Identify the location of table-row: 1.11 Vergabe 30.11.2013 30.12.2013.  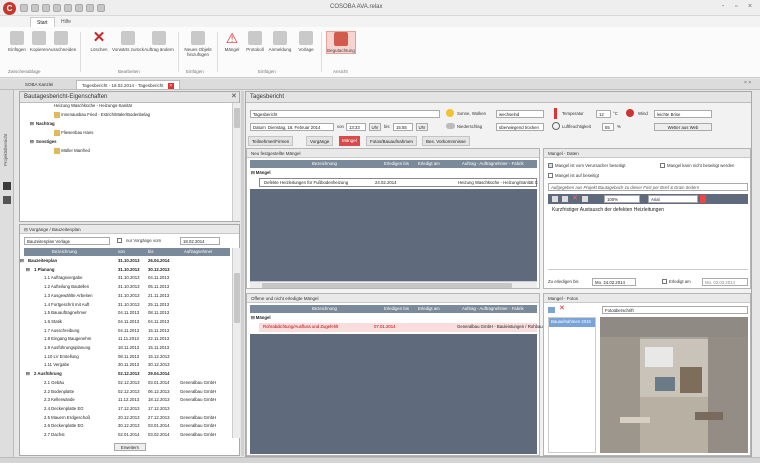
(127, 365).